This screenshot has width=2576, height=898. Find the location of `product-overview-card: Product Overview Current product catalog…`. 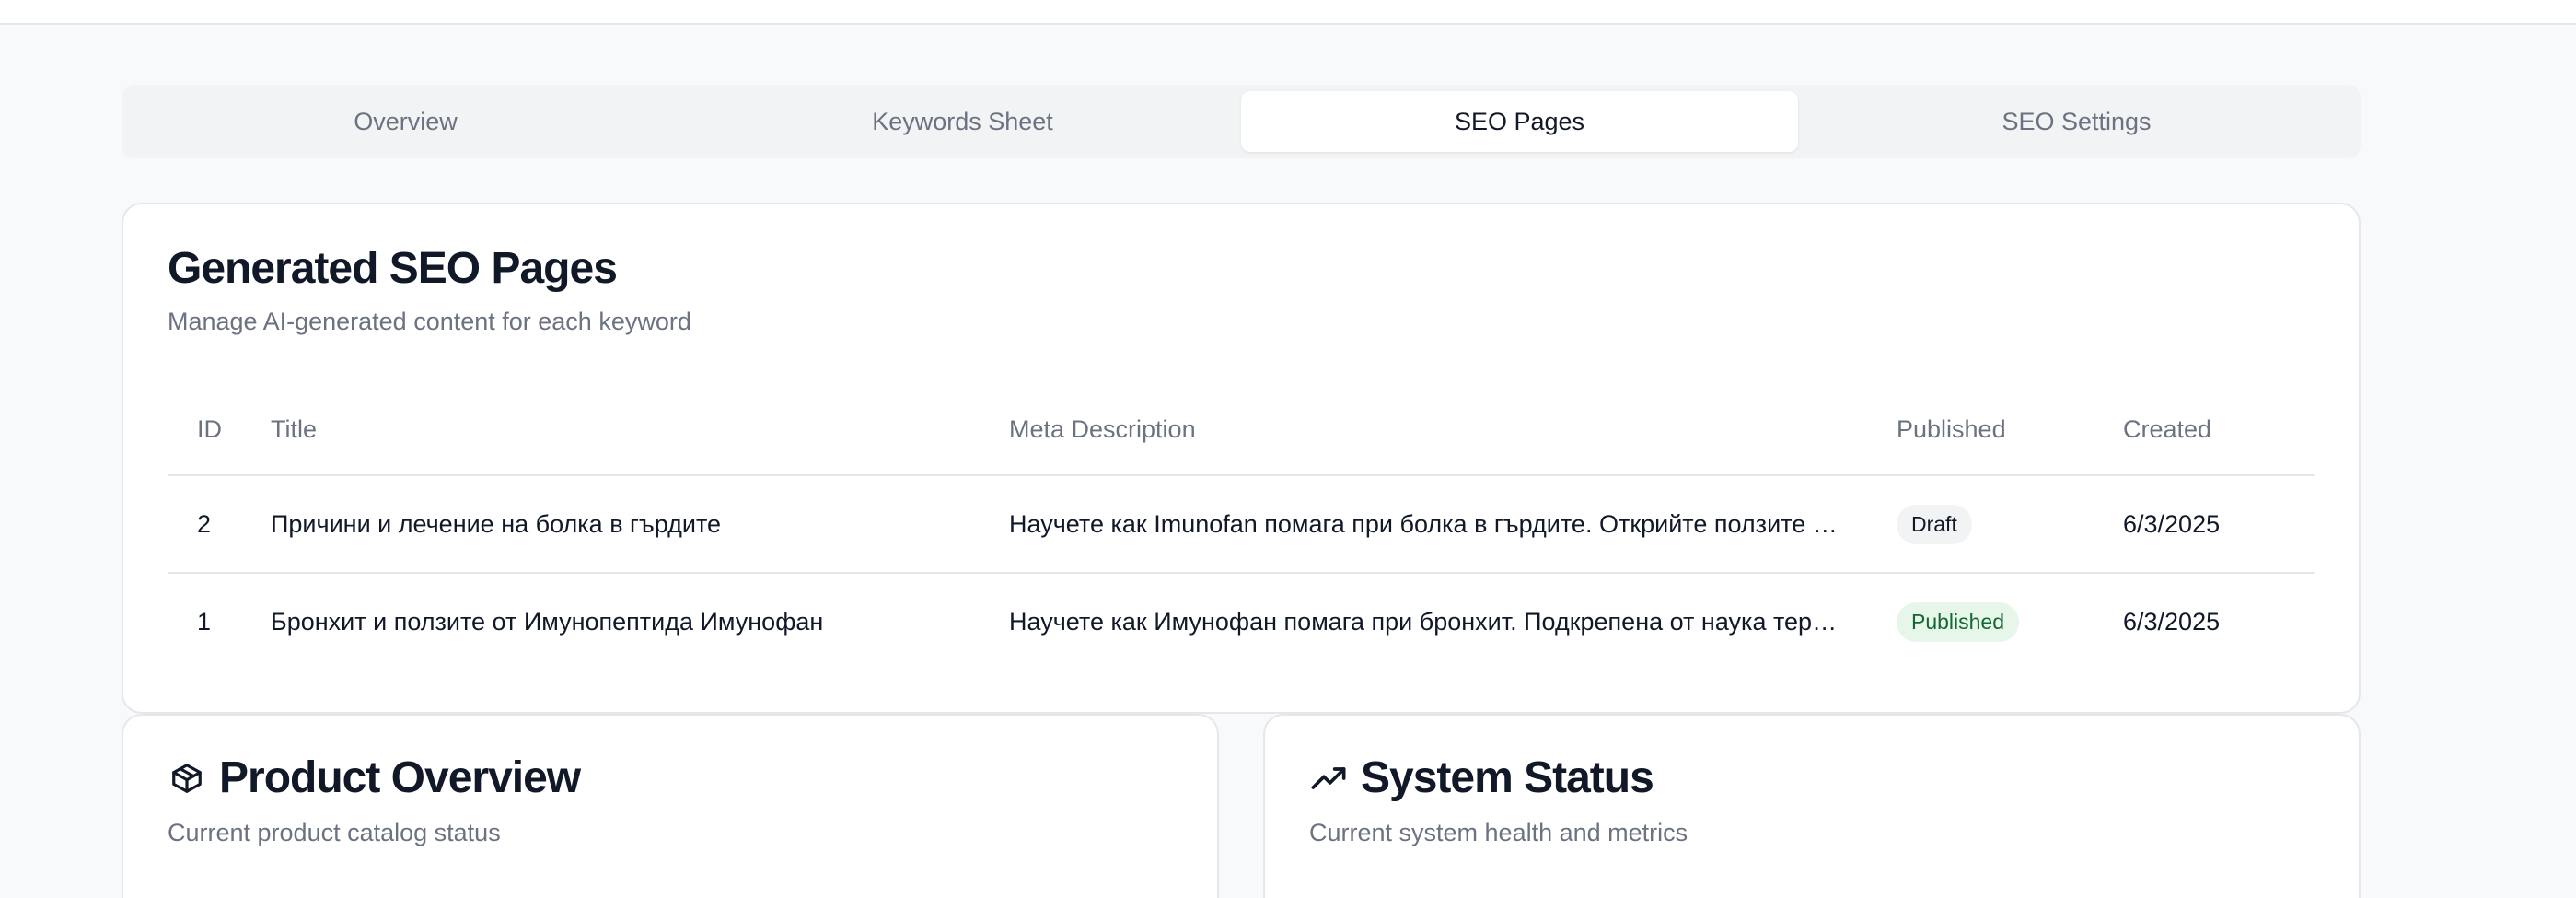

product-overview-card: Product Overview Current product catalog… is located at coordinates (670, 806).